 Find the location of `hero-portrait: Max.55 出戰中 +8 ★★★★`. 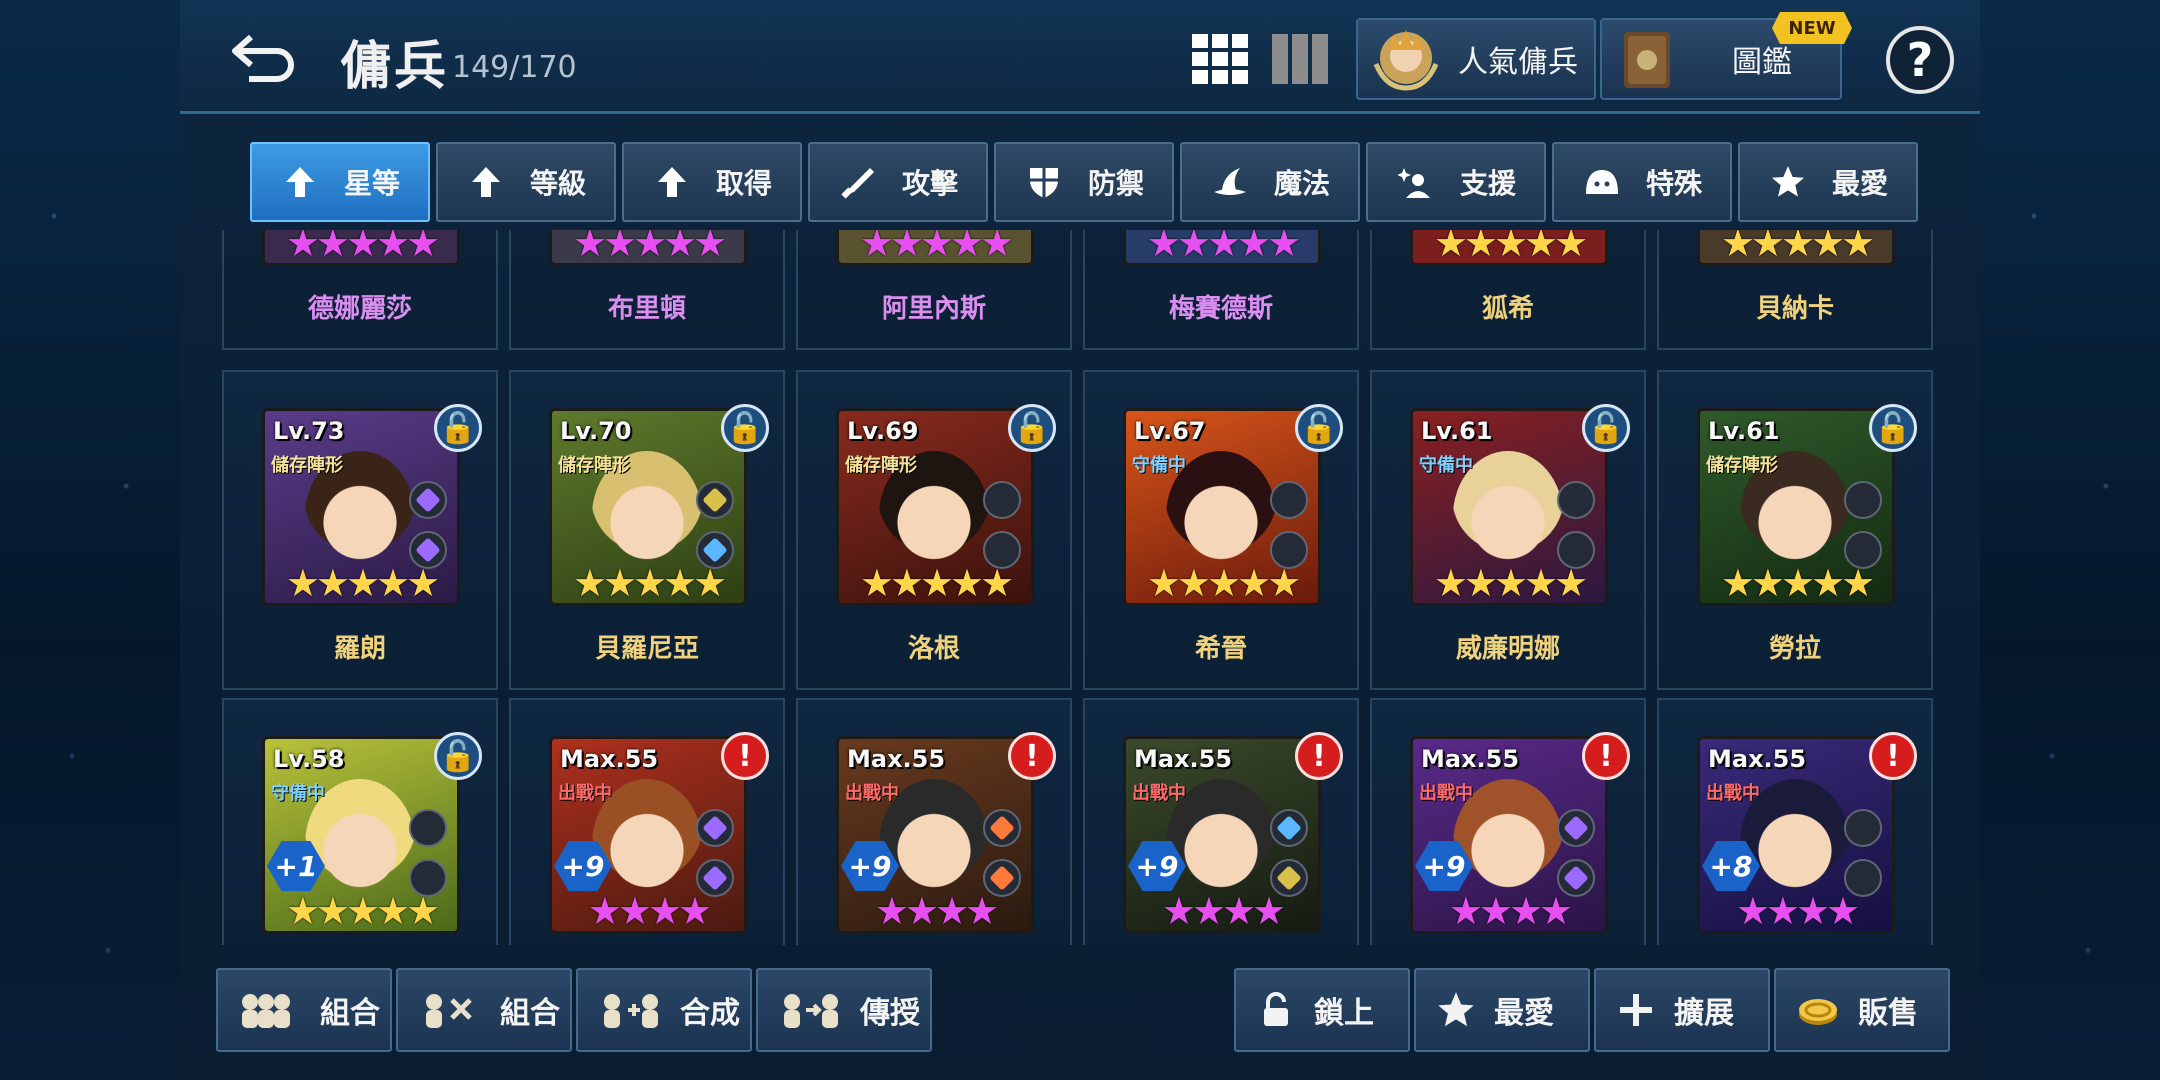

hero-portrait: Max.55 出戰中 +8 ★★★★ is located at coordinates (1796, 835).